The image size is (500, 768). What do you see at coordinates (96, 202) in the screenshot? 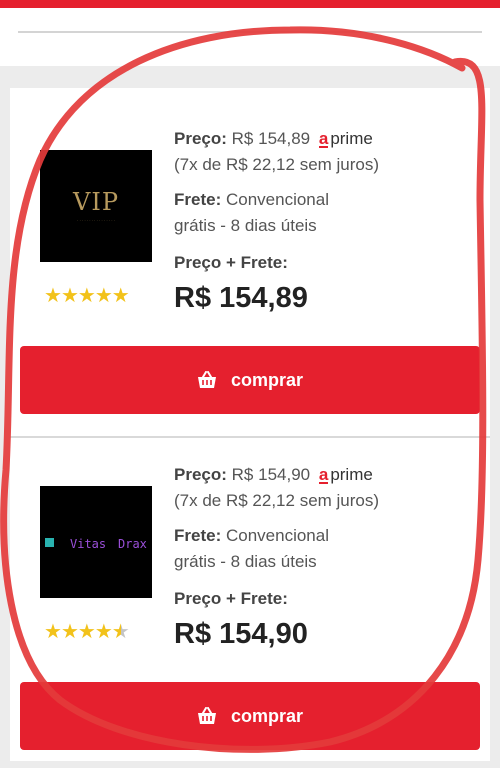
I see `logo-text: VIP` at bounding box center [96, 202].